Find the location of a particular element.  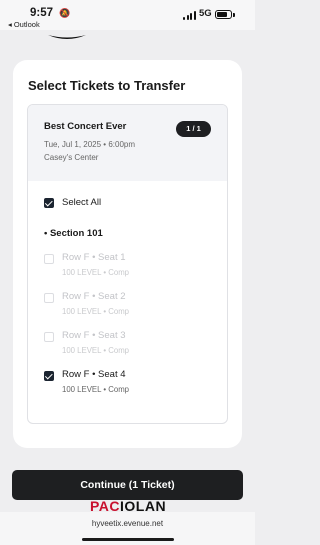

event-venue: Casey's Center is located at coordinates (71, 157).